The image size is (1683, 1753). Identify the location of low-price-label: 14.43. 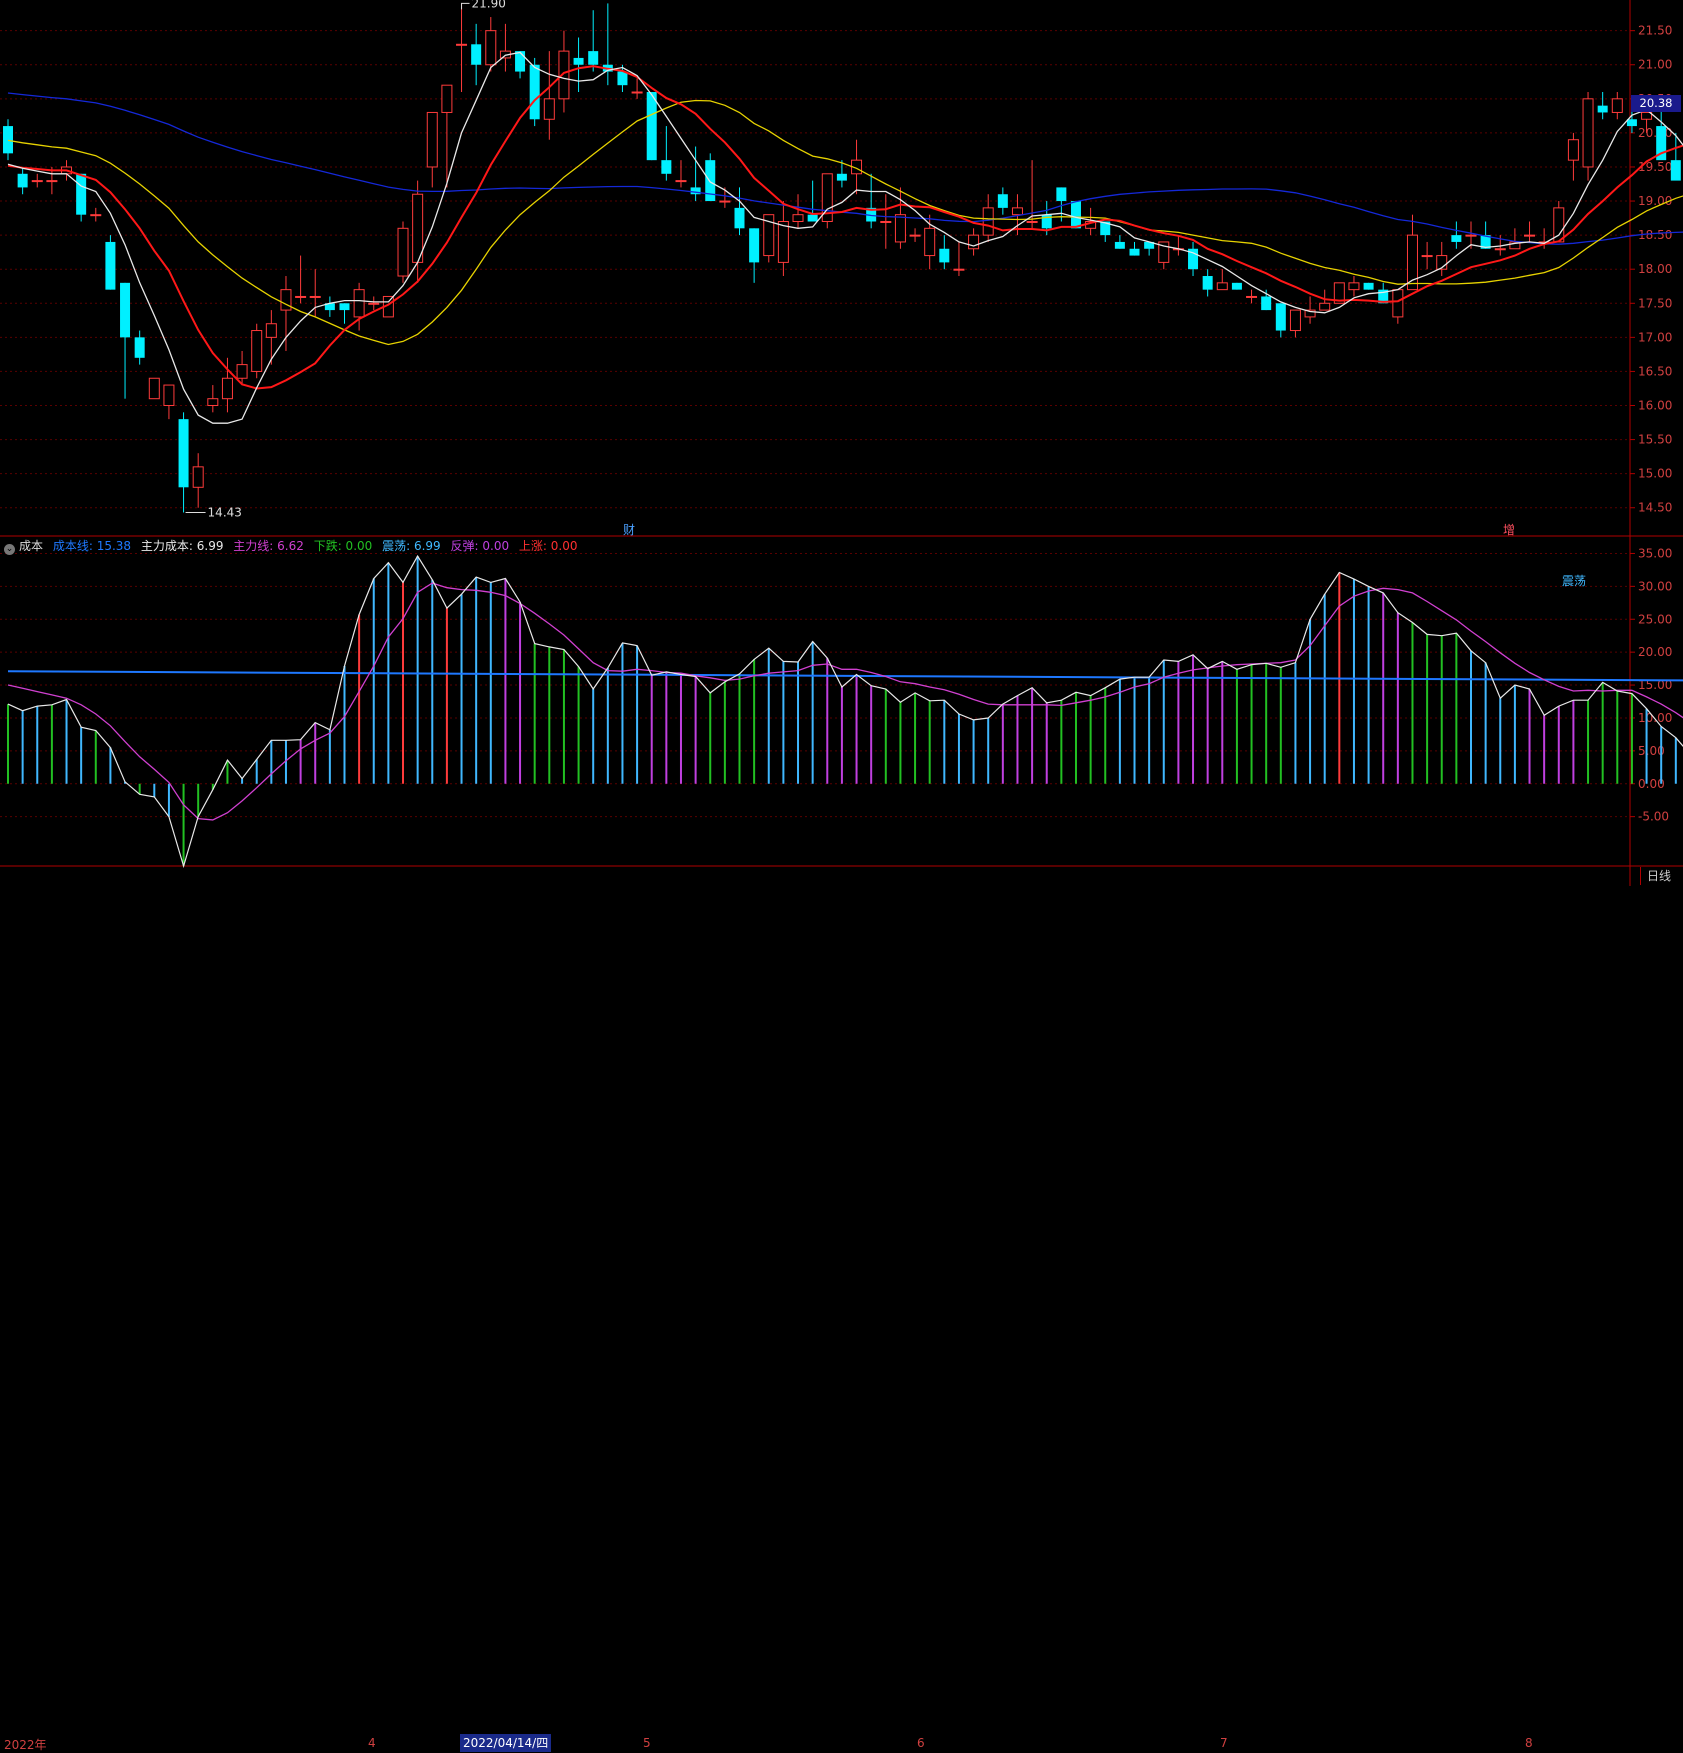
(225, 513).